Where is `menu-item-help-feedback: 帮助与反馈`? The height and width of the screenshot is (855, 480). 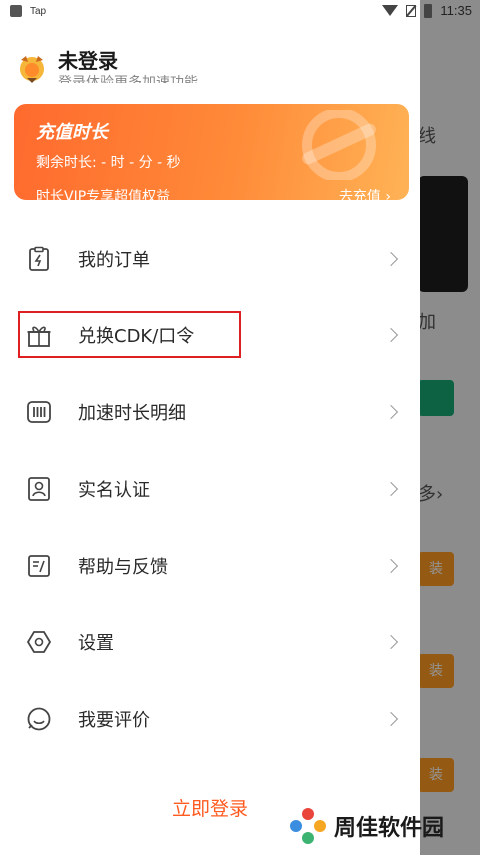 menu-item-help-feedback: 帮助与反馈 is located at coordinates (210, 566).